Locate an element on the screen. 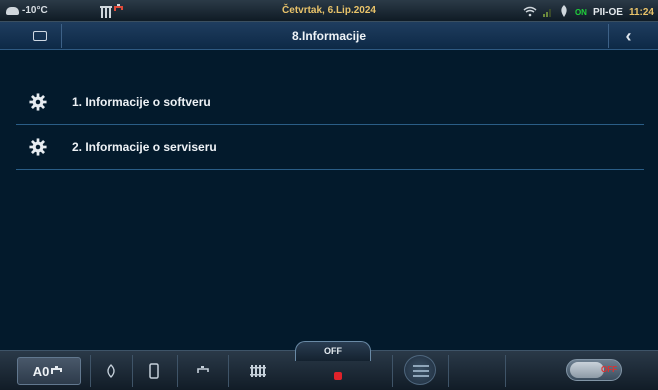 The width and height of the screenshot is (658, 390). radiator-button is located at coordinates (258, 371).